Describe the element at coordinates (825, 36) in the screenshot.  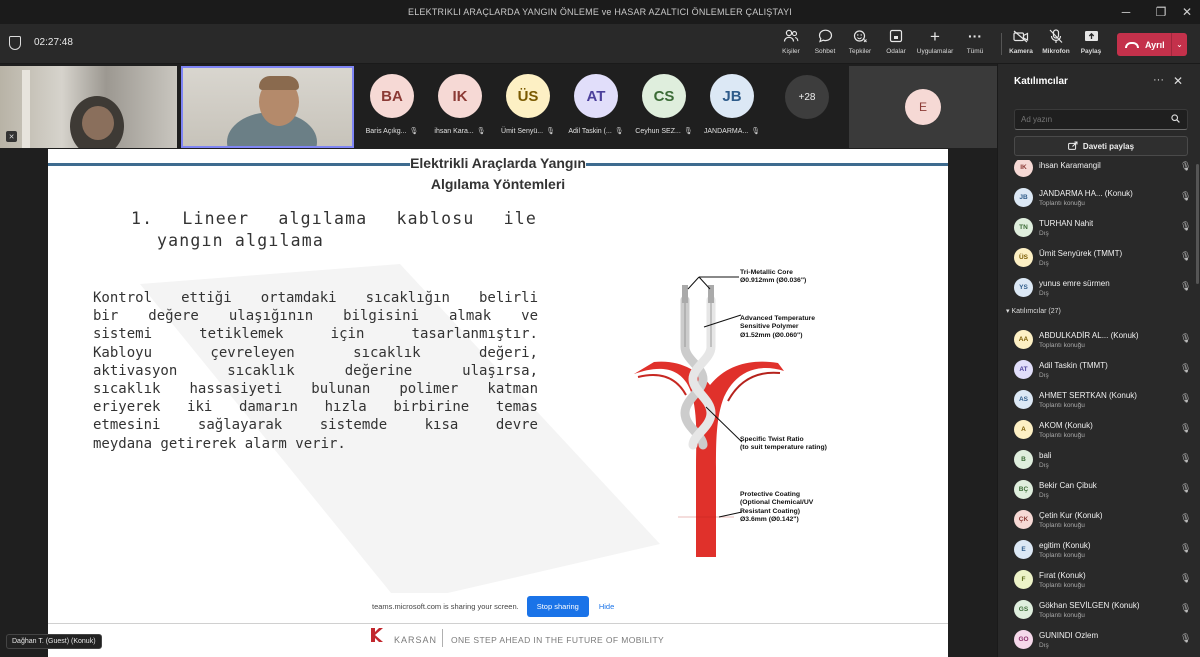
I see `chat-icon` at that location.